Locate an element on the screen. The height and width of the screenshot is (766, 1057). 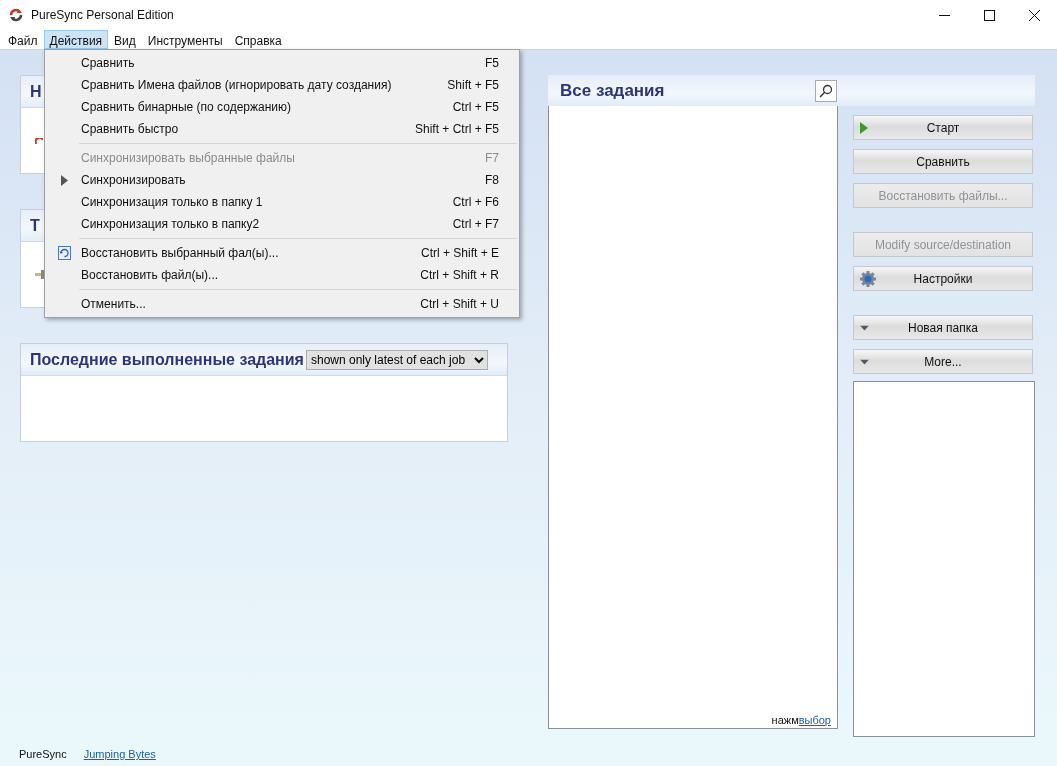
menu-item: Синхронизация только в папку 1 Ctrl + F6 is located at coordinates (282, 202).